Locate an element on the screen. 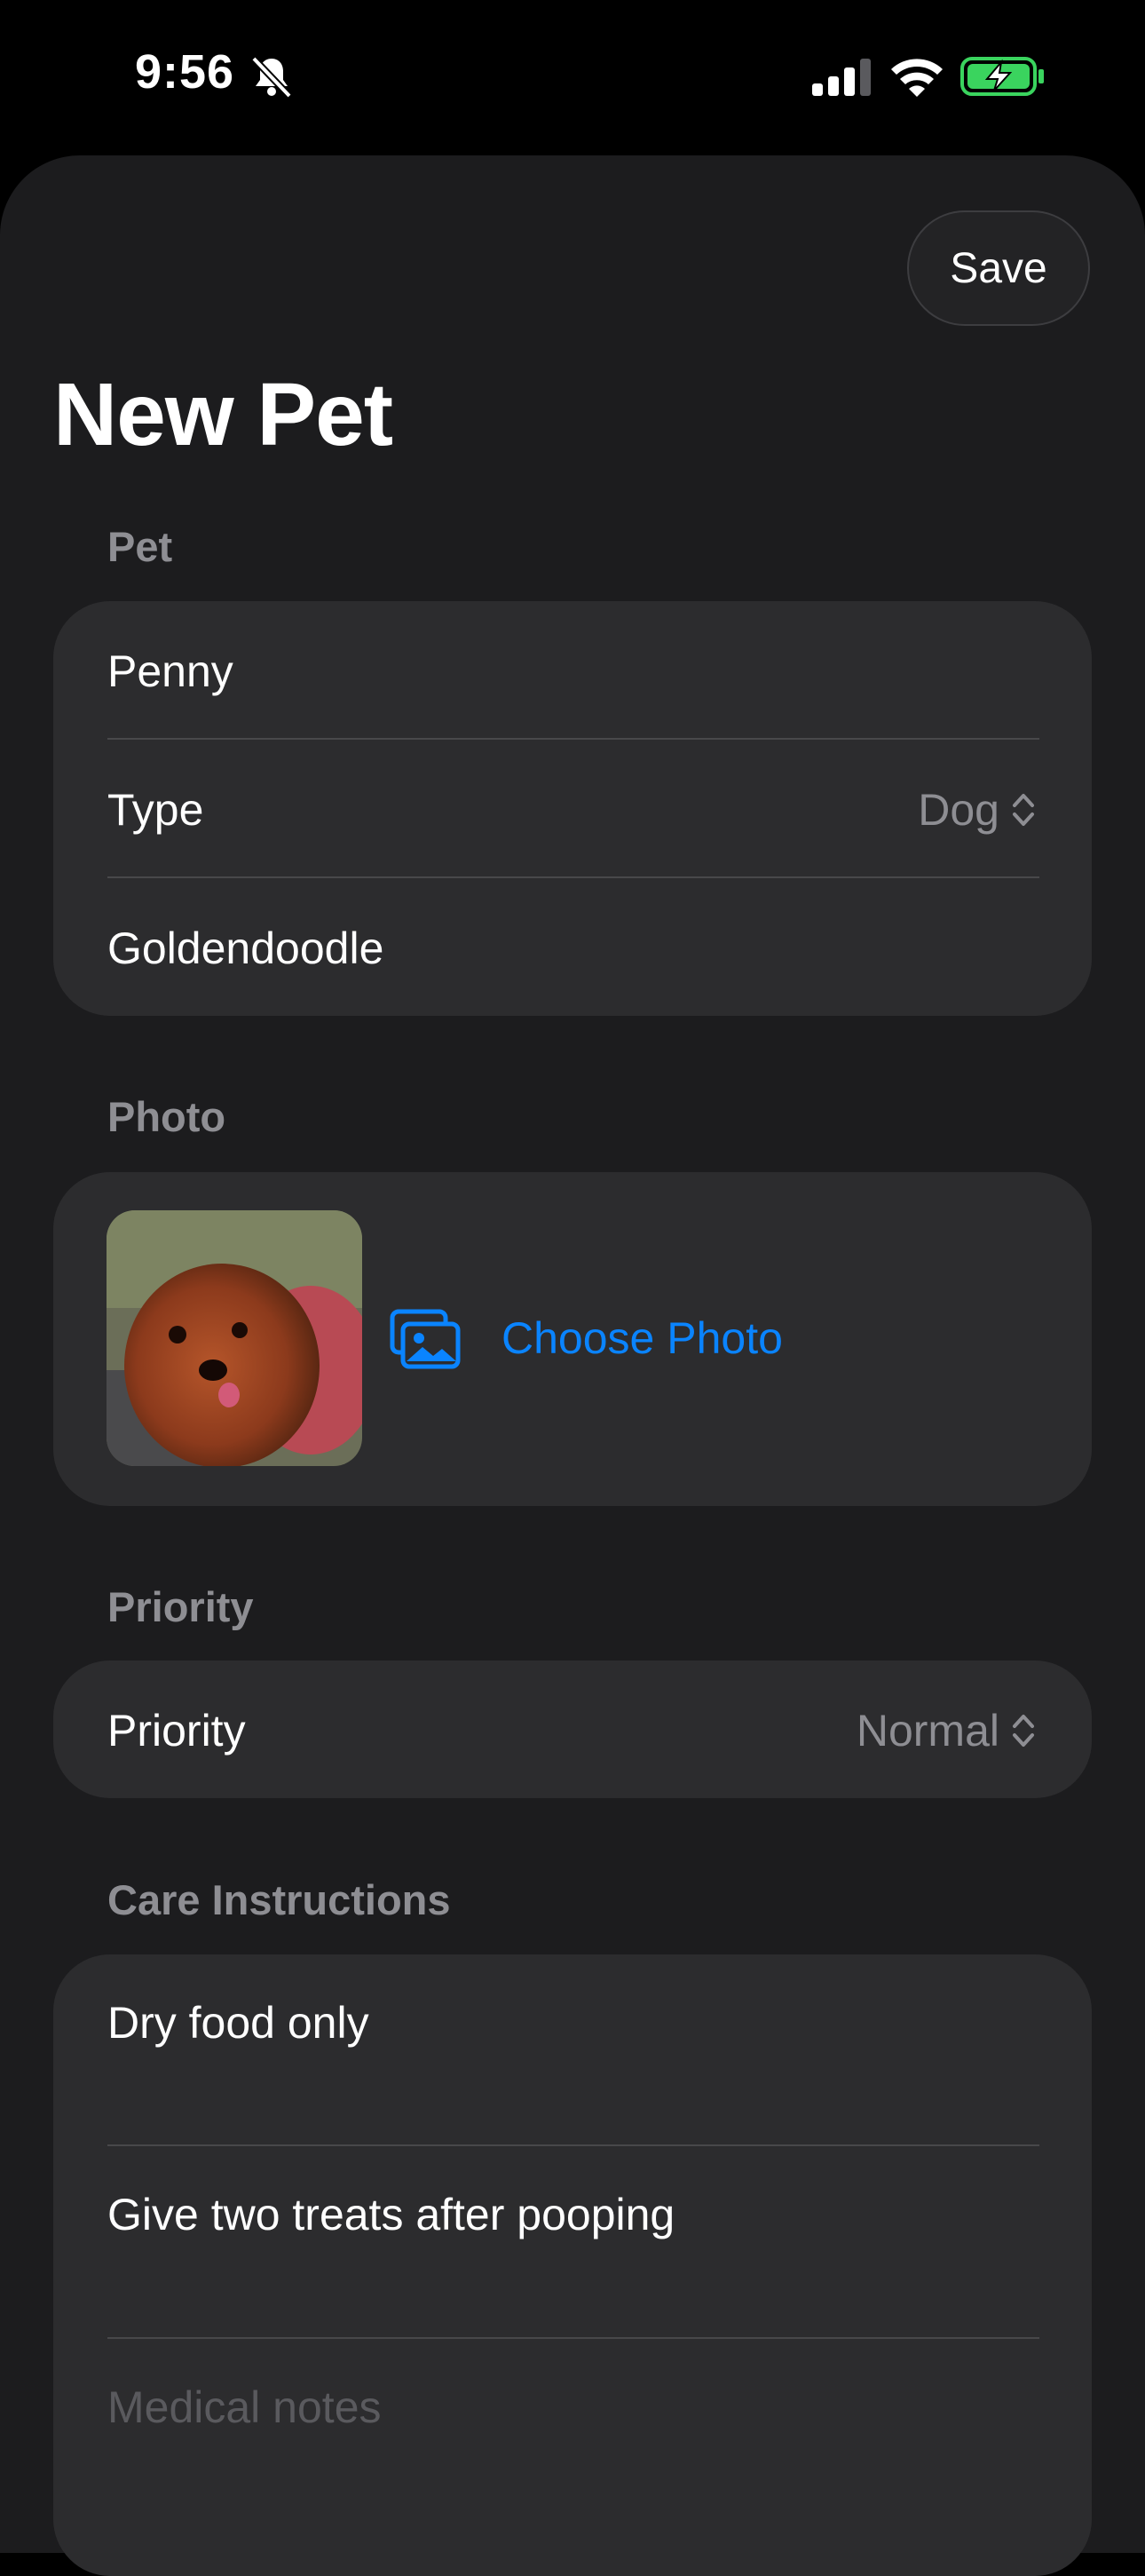 The width and height of the screenshot is (1145, 2576). section-header-care-instructions: Care Instructions is located at coordinates (279, 1900).